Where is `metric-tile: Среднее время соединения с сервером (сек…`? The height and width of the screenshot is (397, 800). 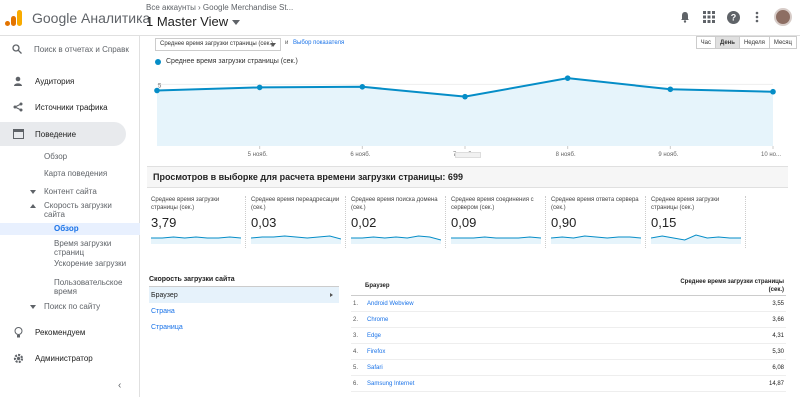
metric-tile: Среднее время соединения с сервером (сек… is located at coordinates (498, 222).